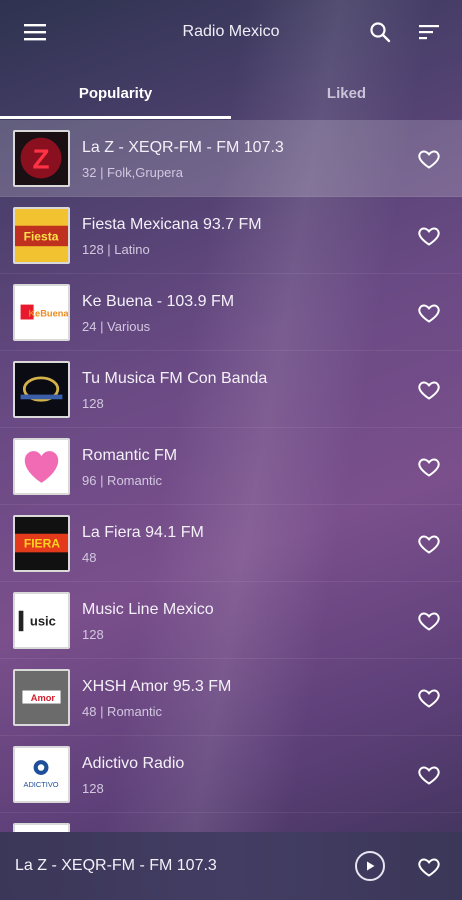  I want to click on station-meta: 96 | Romantic, so click(122, 480).